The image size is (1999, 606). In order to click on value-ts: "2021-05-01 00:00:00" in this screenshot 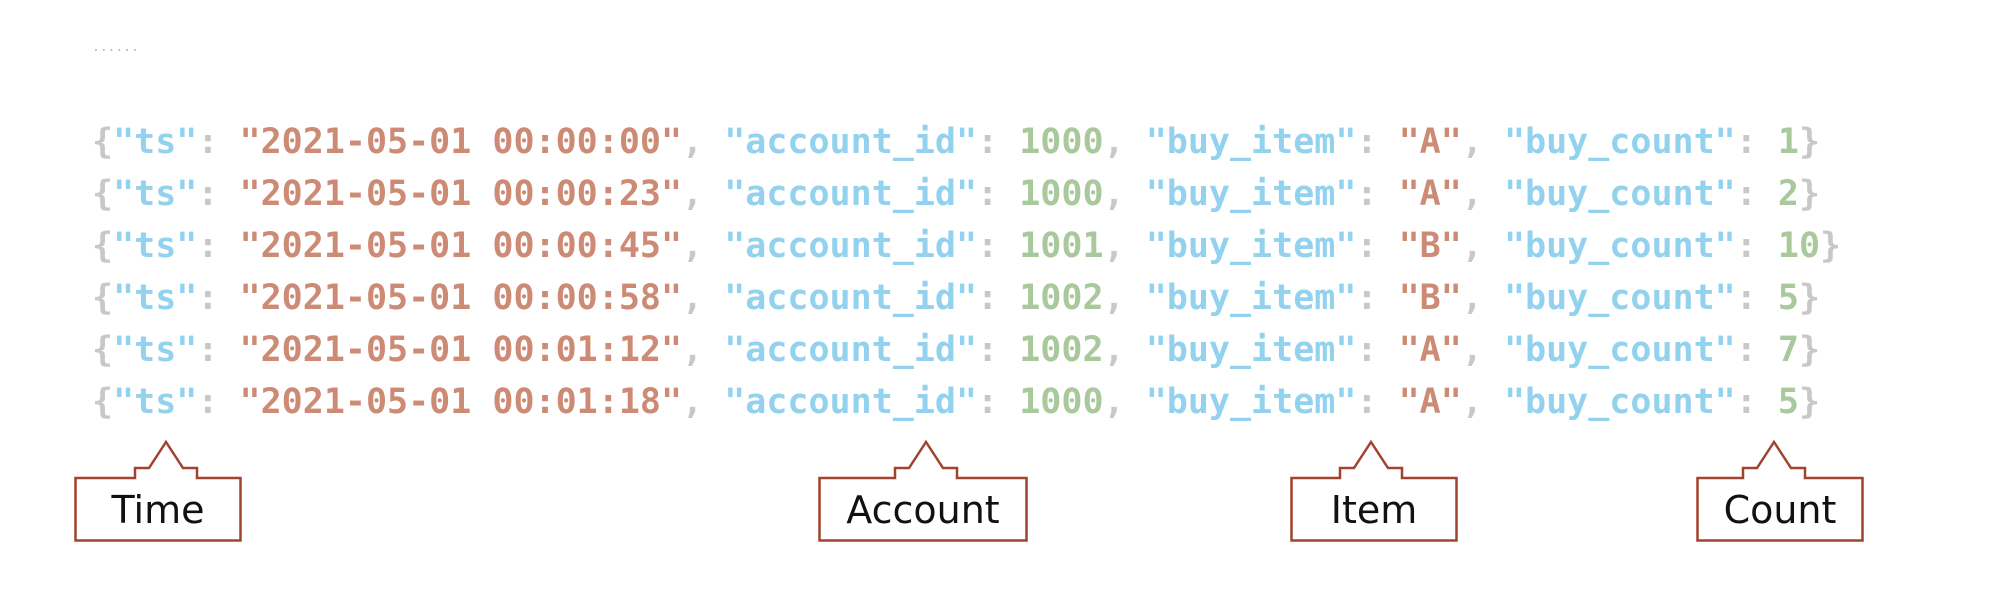, I will do `click(461, 142)`.